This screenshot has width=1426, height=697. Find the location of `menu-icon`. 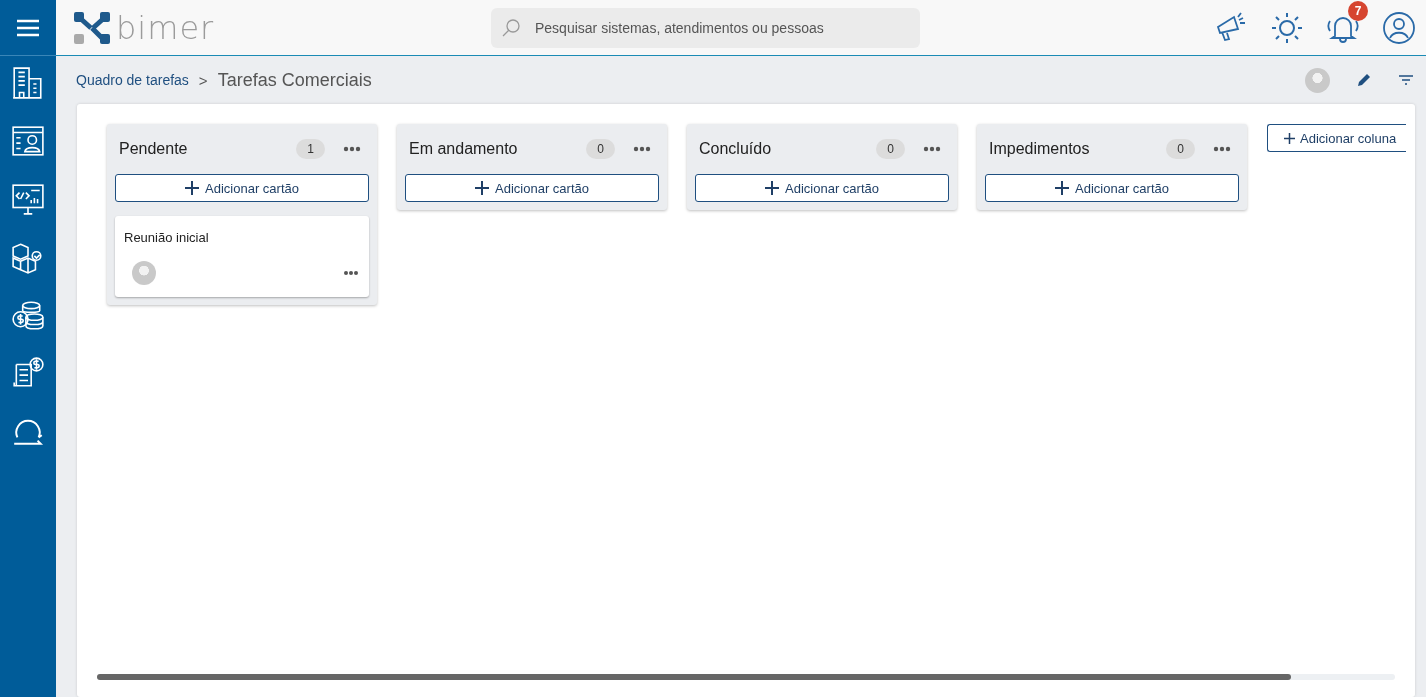

menu-icon is located at coordinates (28, 27).